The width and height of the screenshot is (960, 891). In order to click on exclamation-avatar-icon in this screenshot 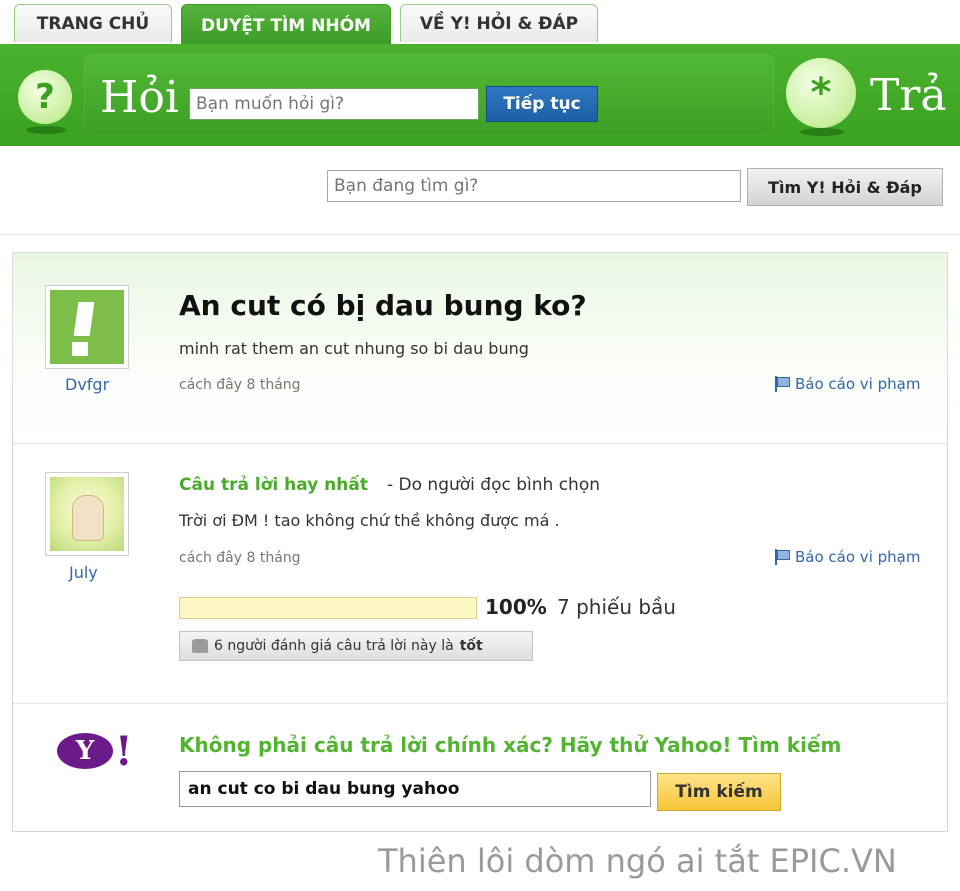, I will do `click(87, 327)`.